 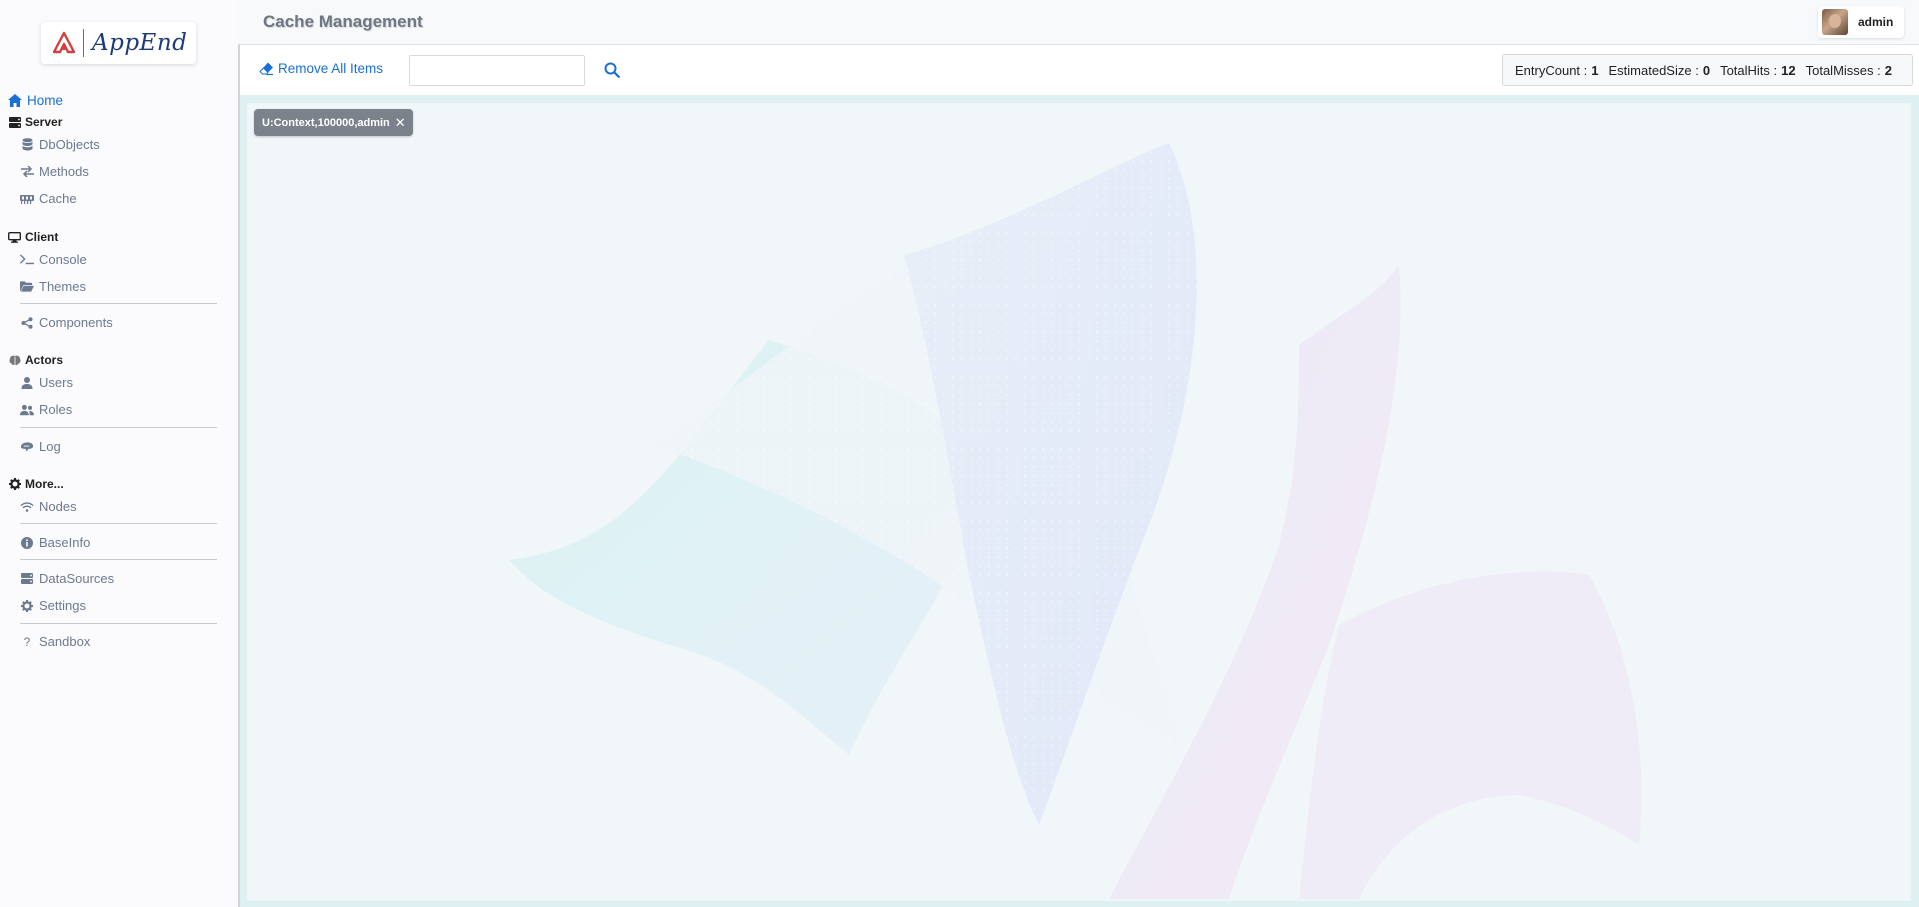 I want to click on sidebar-item-methods: Methods, so click(x=54, y=171).